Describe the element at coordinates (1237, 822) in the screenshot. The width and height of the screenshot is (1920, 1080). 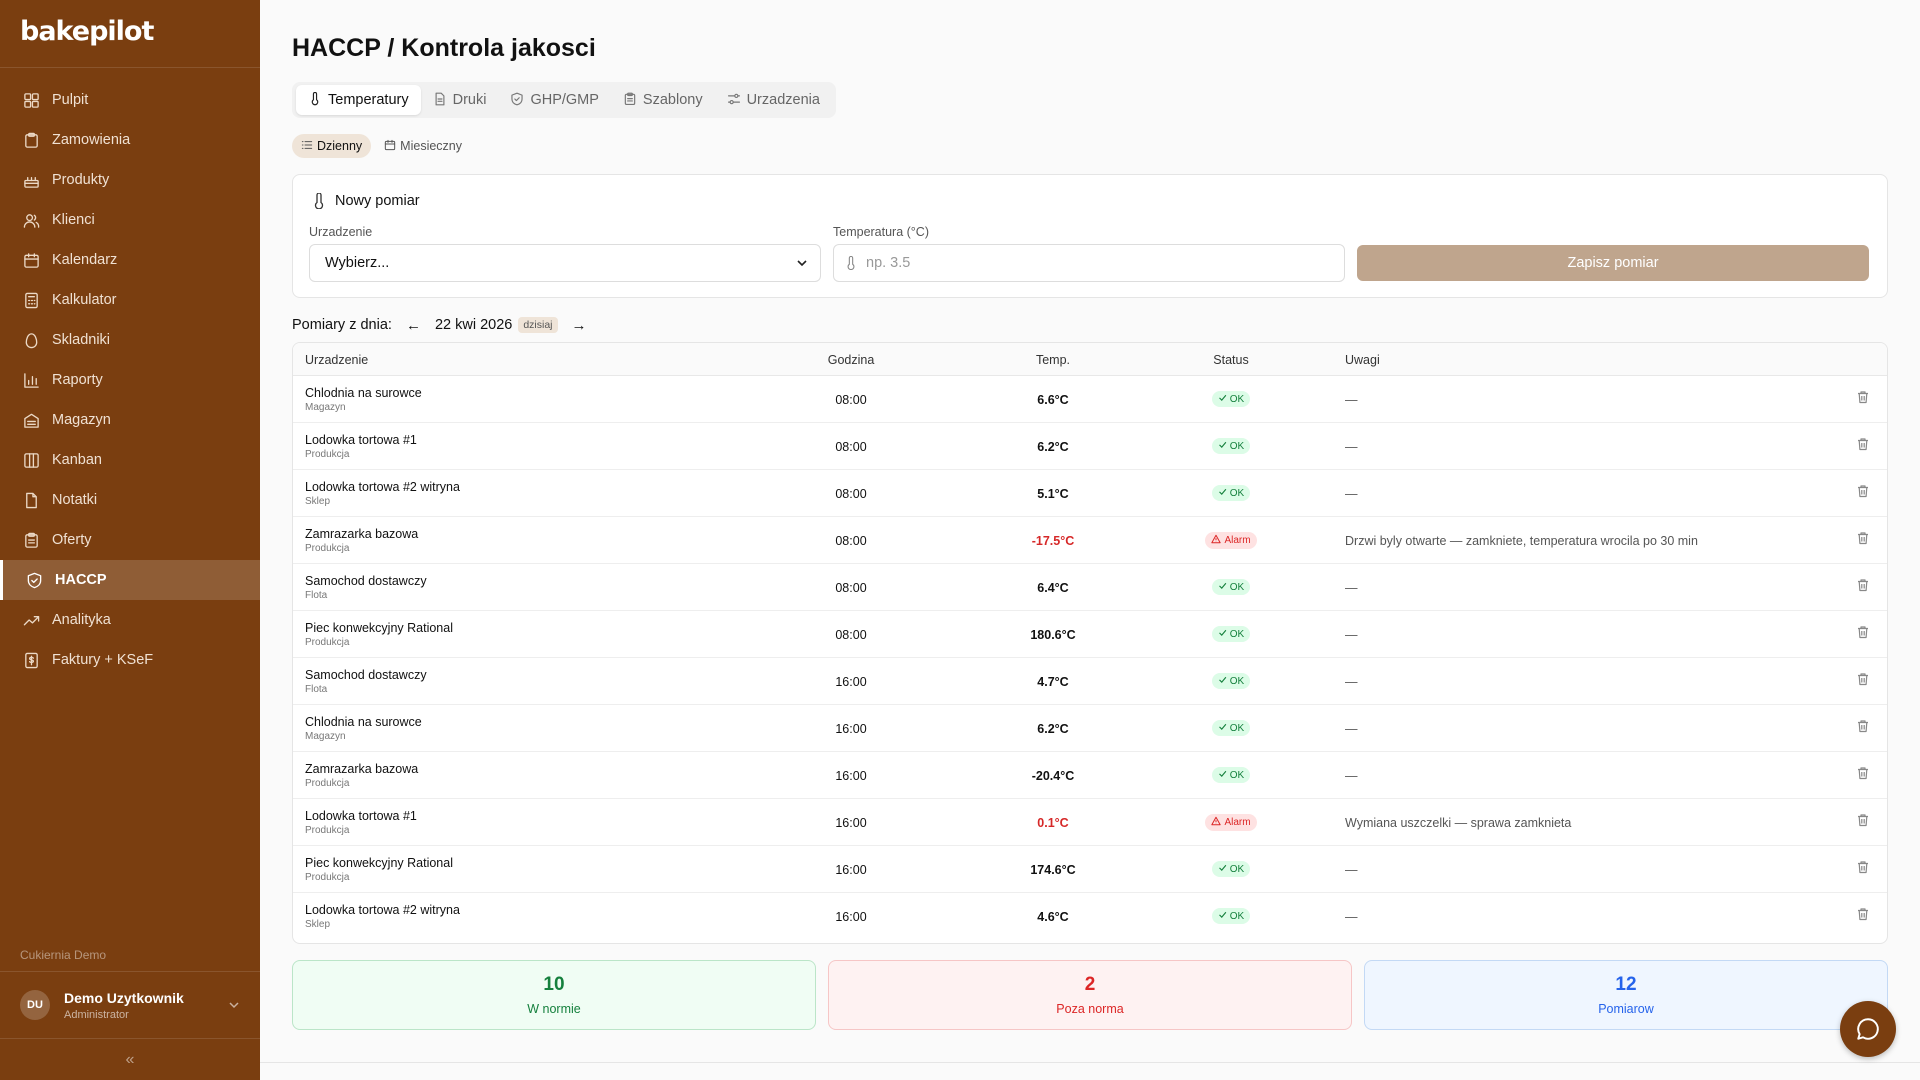
I see `status-text: Alarm` at that location.